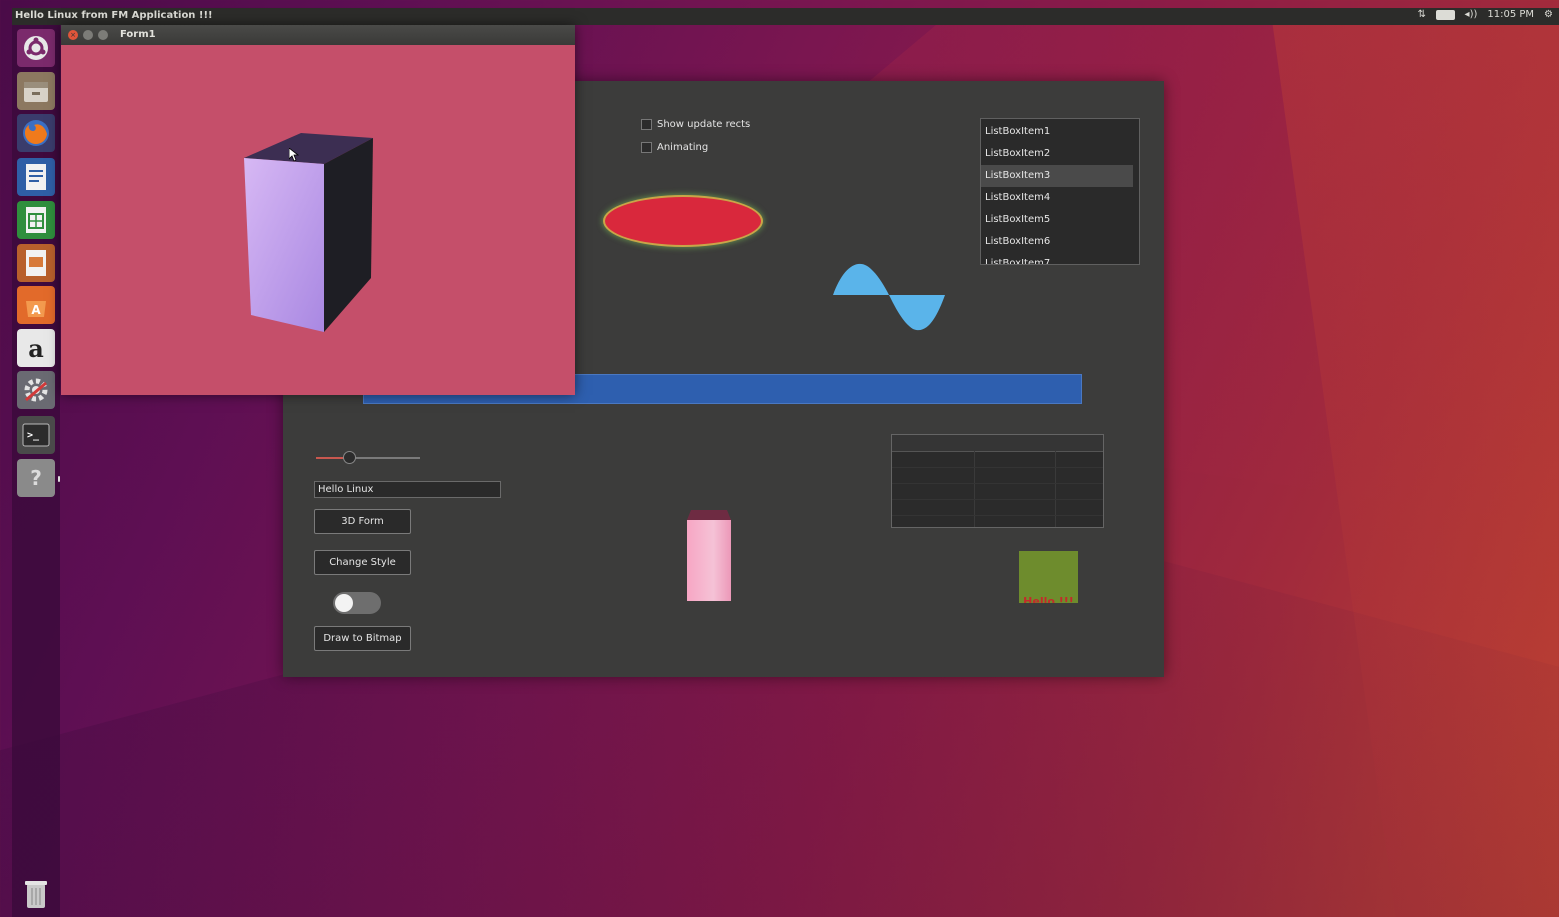  What do you see at coordinates (349, 457) in the screenshot?
I see `slider-thumb` at bounding box center [349, 457].